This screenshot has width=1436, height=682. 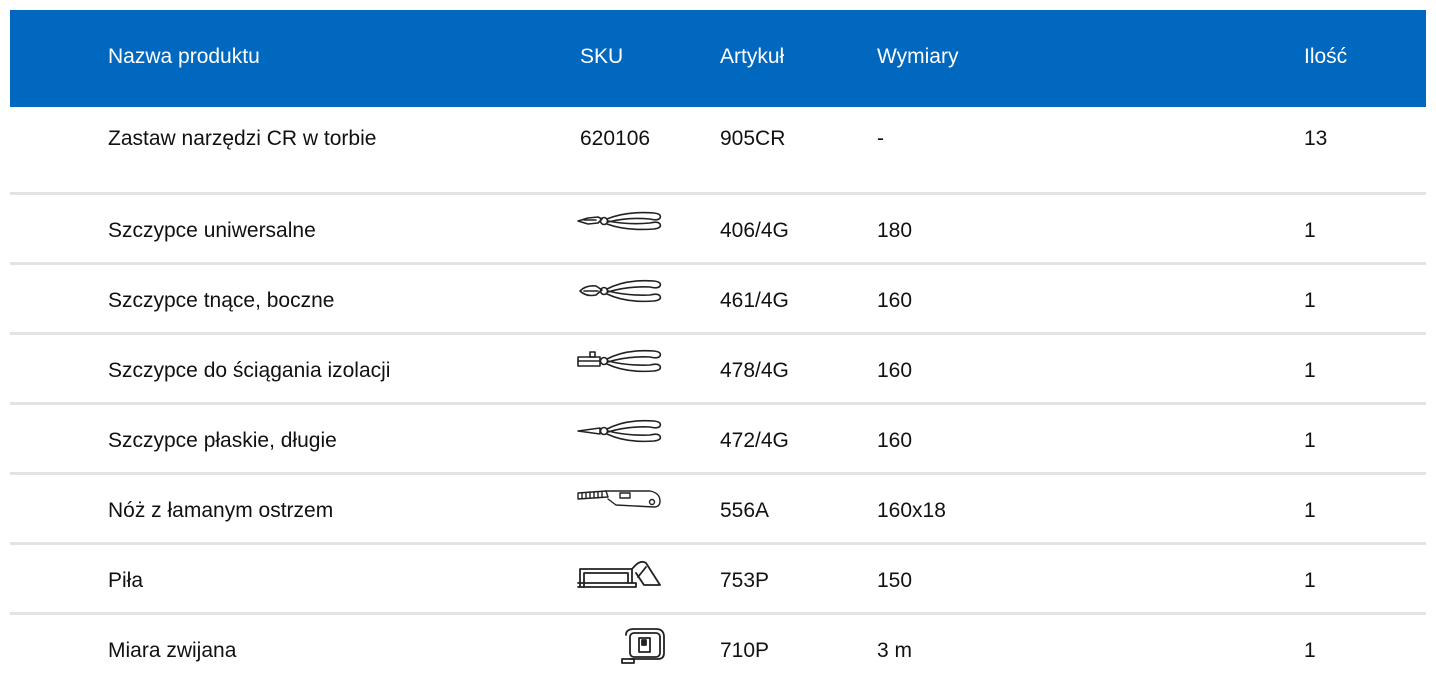 What do you see at coordinates (718, 648) in the screenshot?
I see `table-row: Miara zwijana 710P 3 m 1` at bounding box center [718, 648].